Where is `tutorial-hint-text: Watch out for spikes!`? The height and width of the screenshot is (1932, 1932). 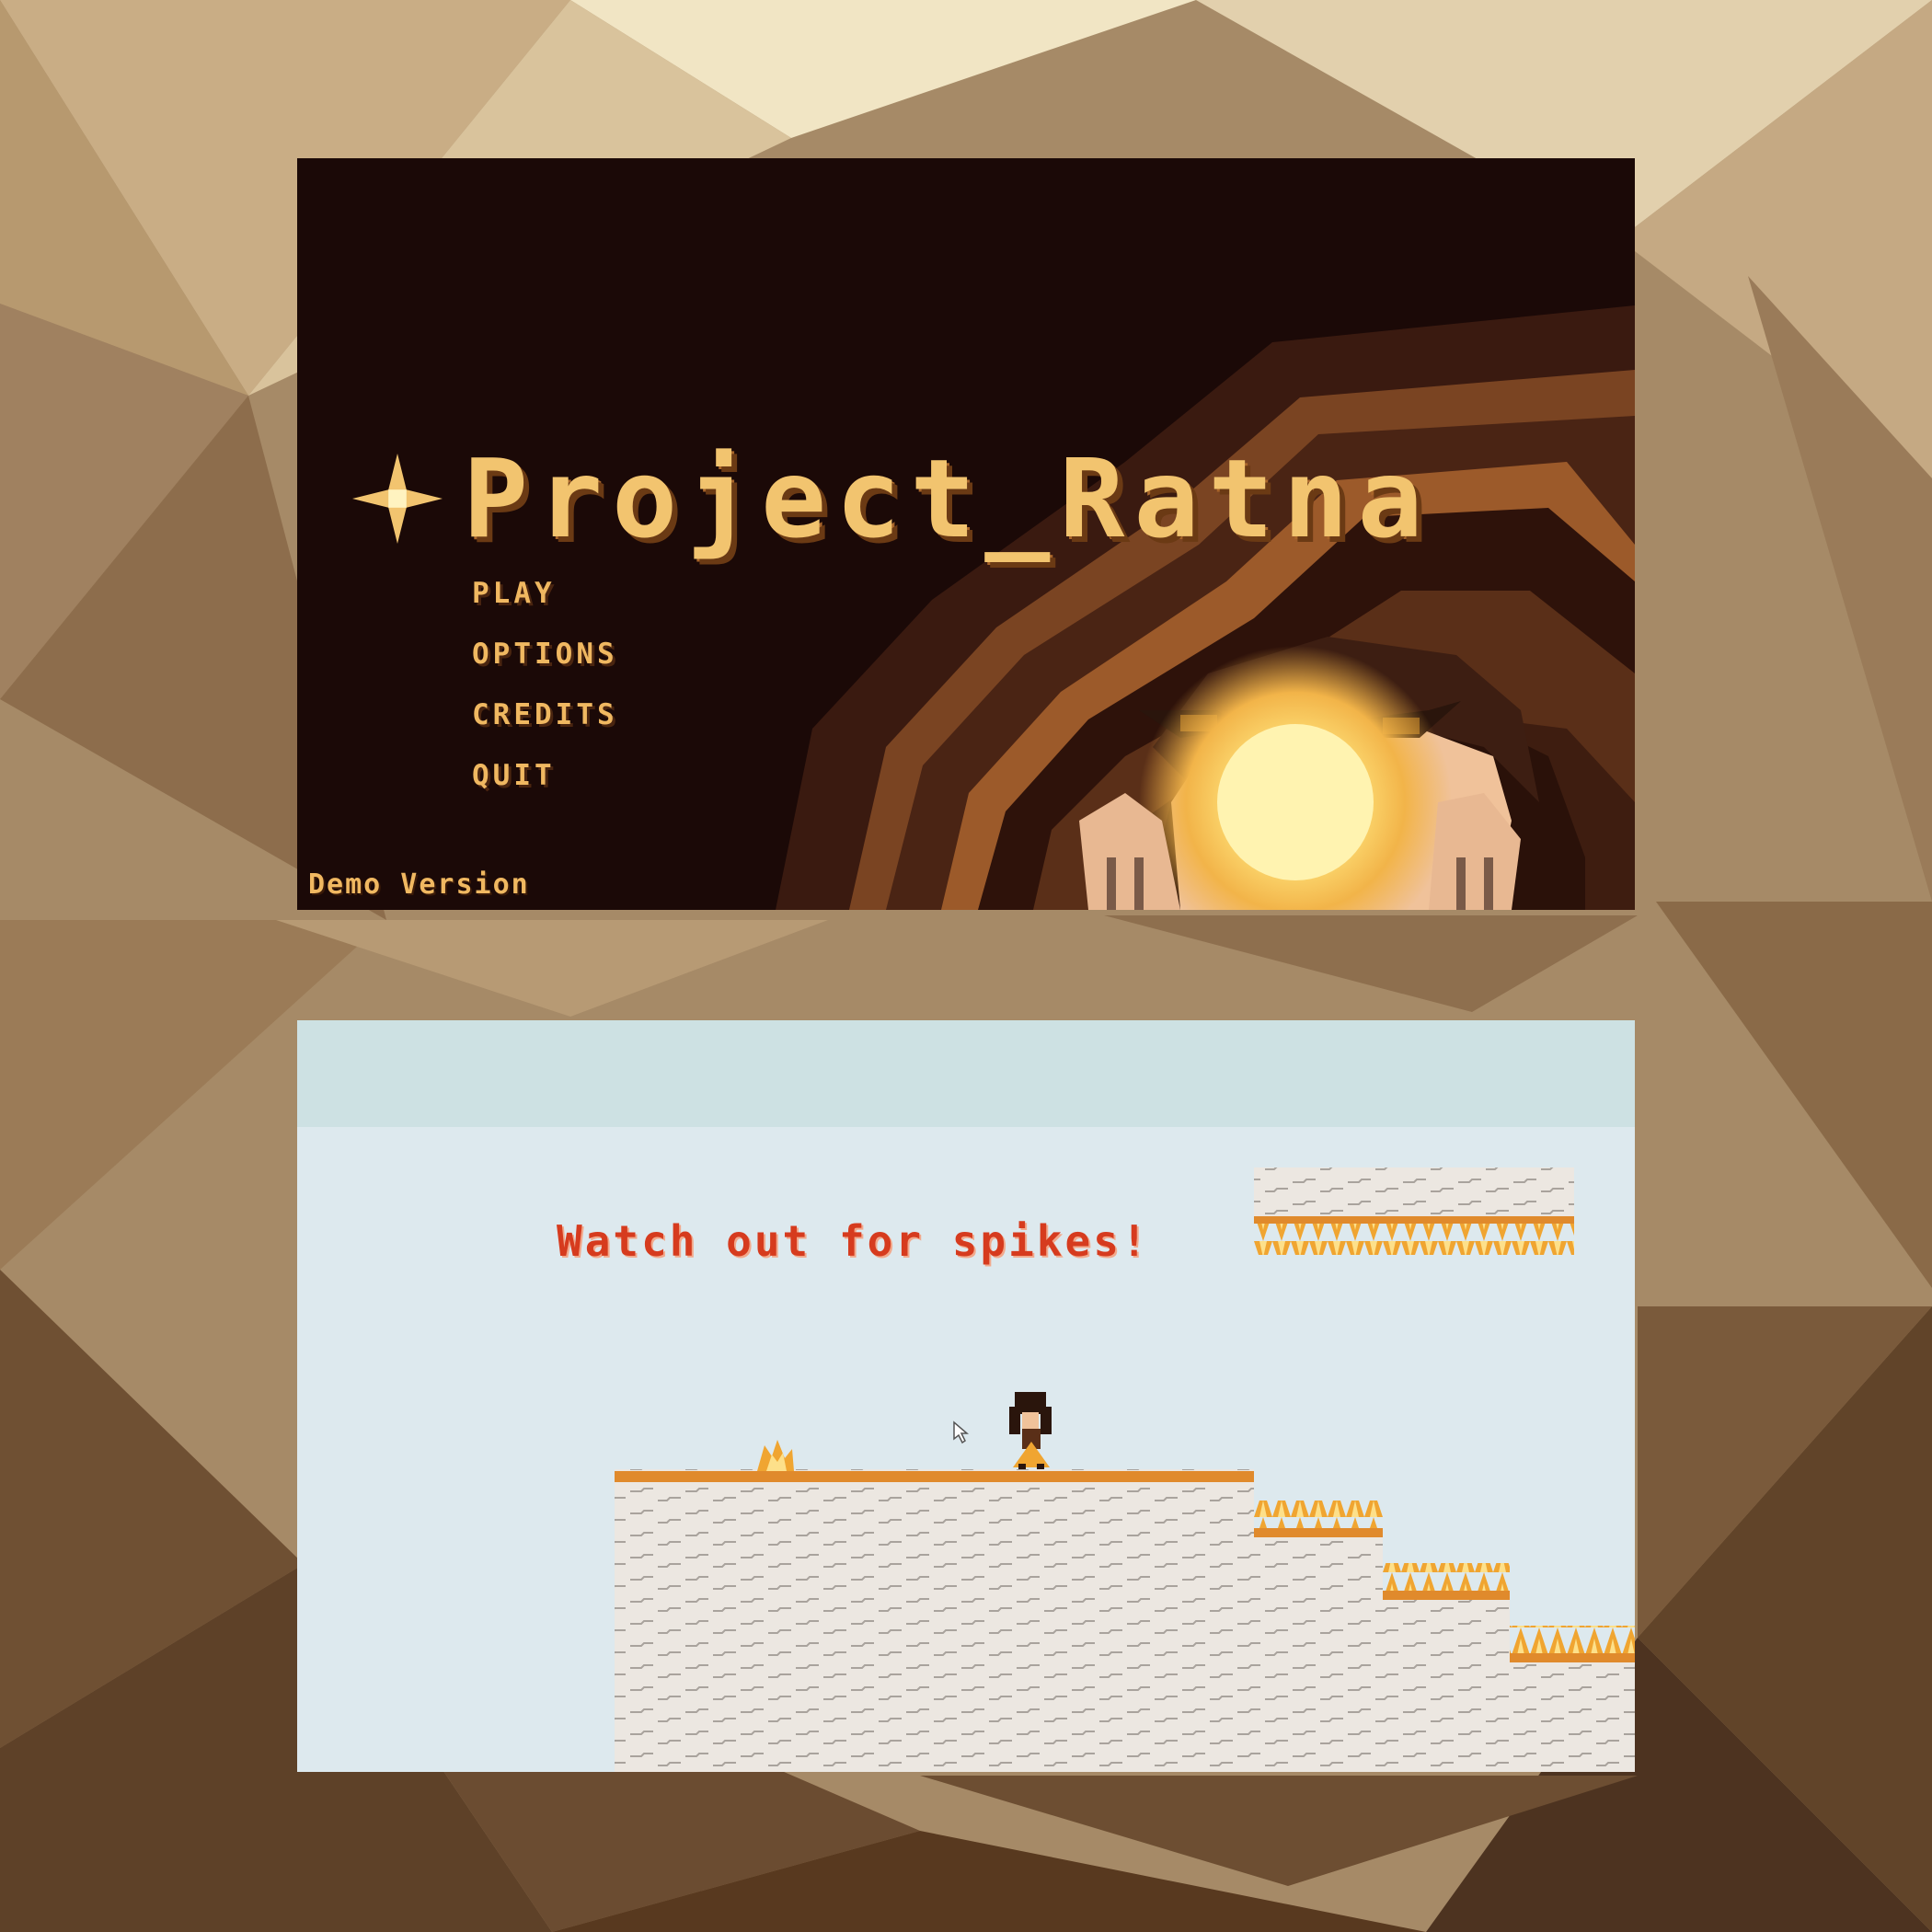 tutorial-hint-text: Watch out for spikes! is located at coordinates (853, 1241).